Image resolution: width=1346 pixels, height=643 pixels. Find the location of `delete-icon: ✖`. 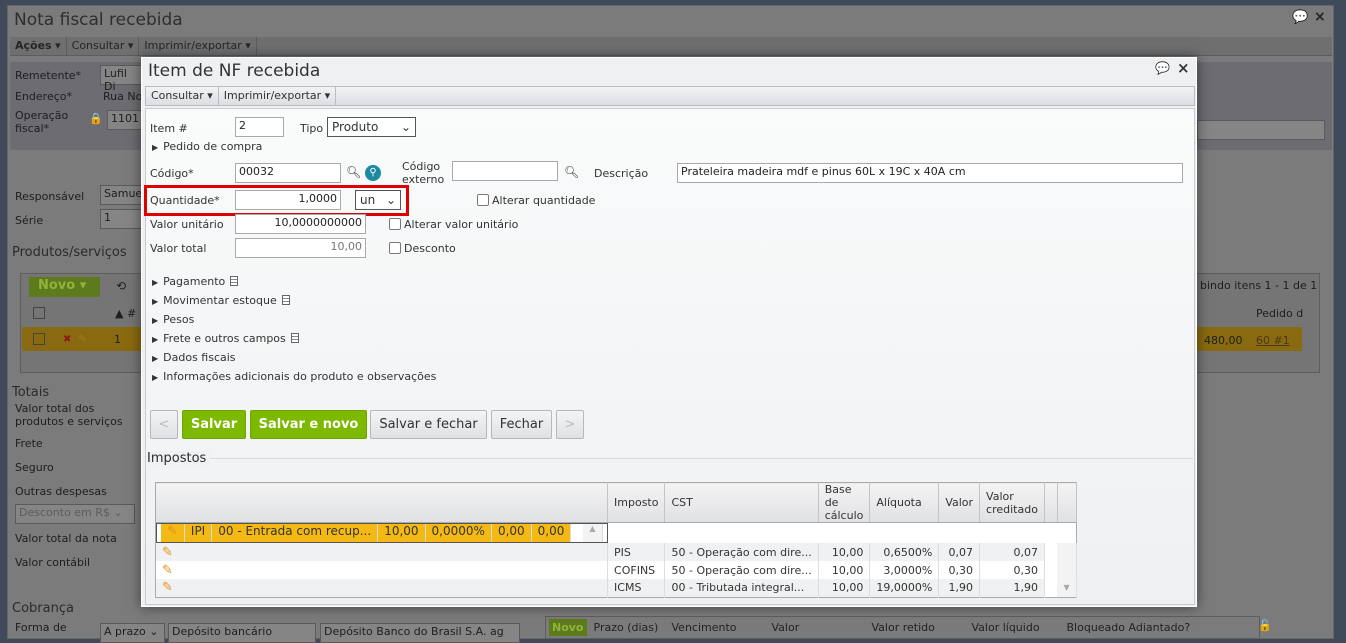

delete-icon: ✖ is located at coordinates (67, 339).